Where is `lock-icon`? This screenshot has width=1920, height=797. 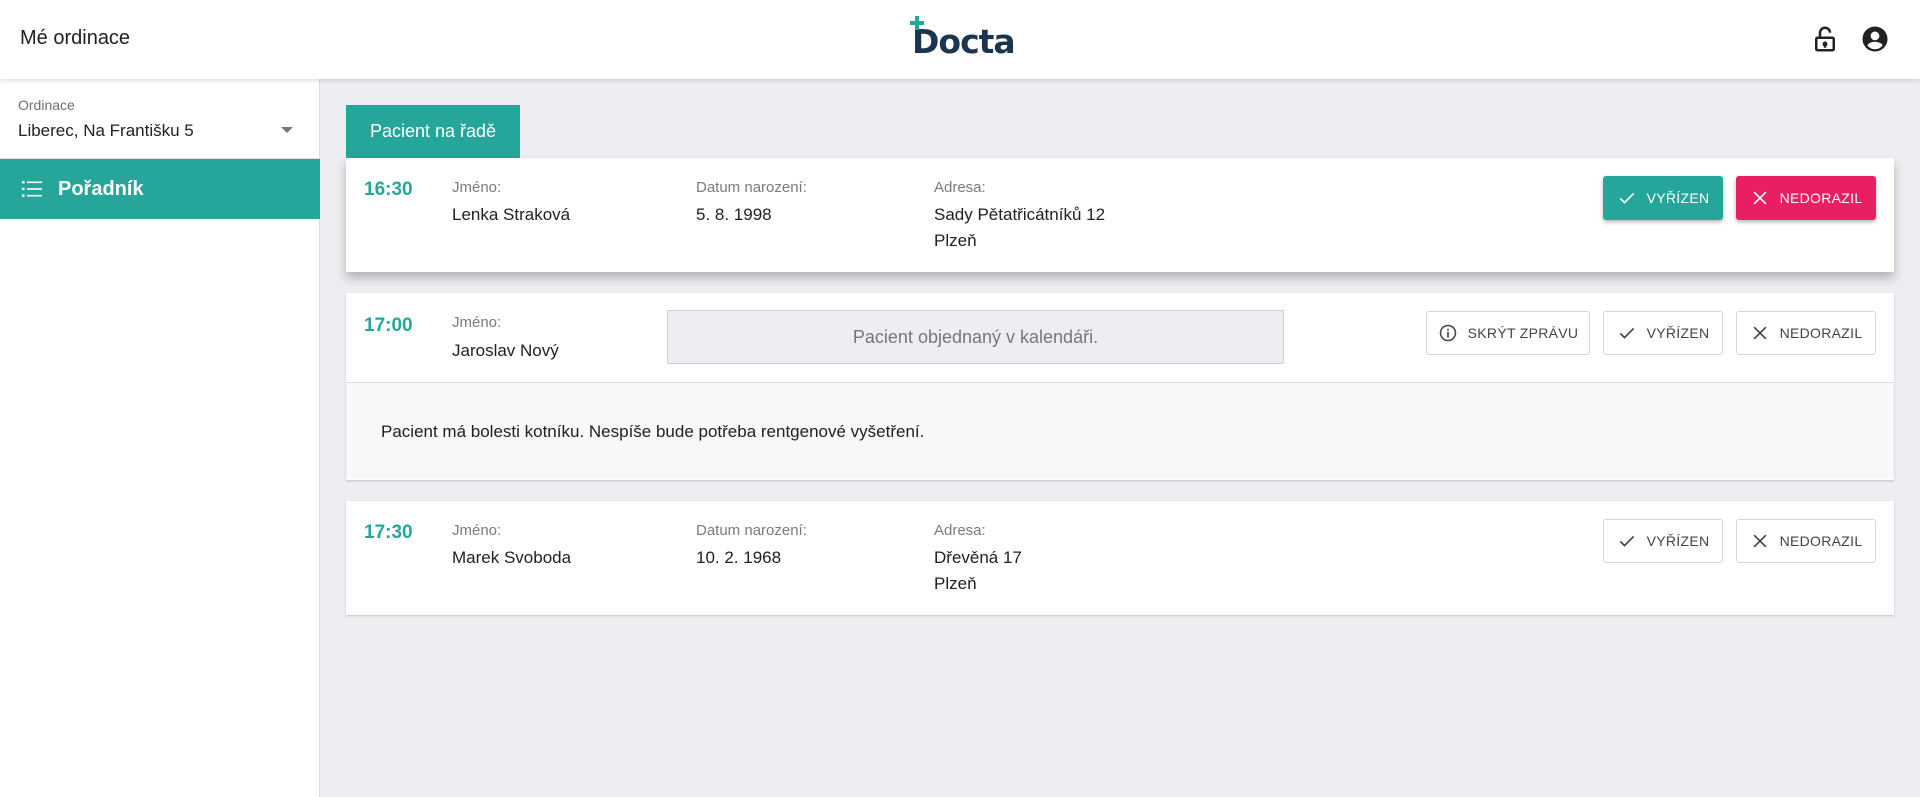
lock-icon is located at coordinates (1825, 39).